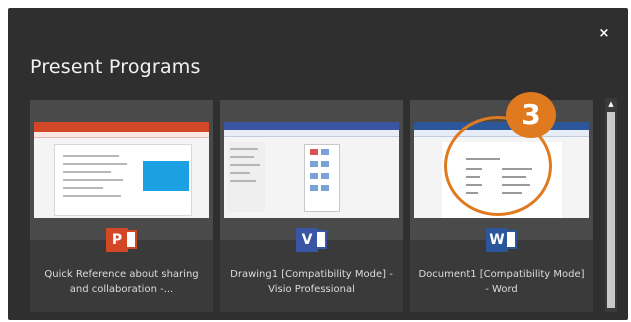 The height and width of the screenshot is (322, 631). What do you see at coordinates (311, 240) in the screenshot?
I see `visio-icon: V` at bounding box center [311, 240].